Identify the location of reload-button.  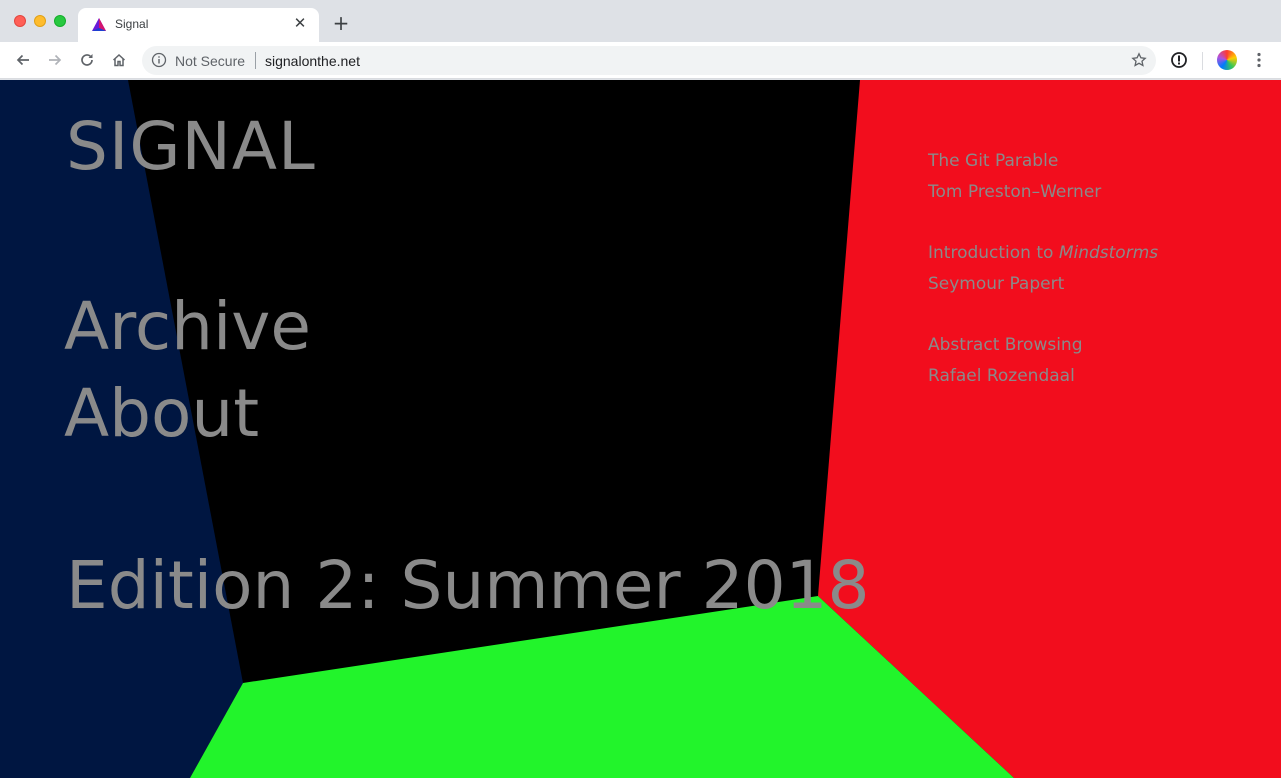
(87, 60).